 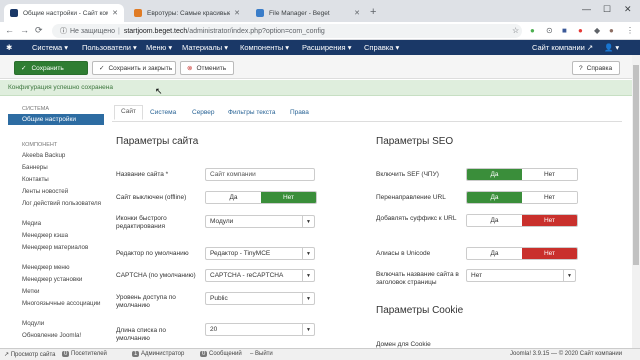 I want to click on back-button: ←, so click(x=9, y=30).